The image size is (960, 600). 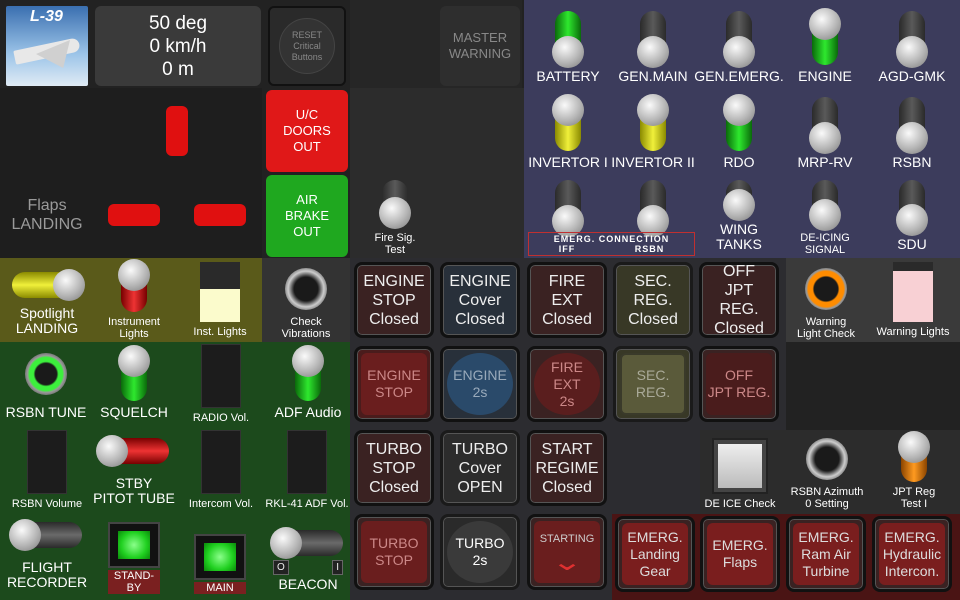 I want to click on invertor-1-switch: INVERTOR I, so click(x=568, y=132).